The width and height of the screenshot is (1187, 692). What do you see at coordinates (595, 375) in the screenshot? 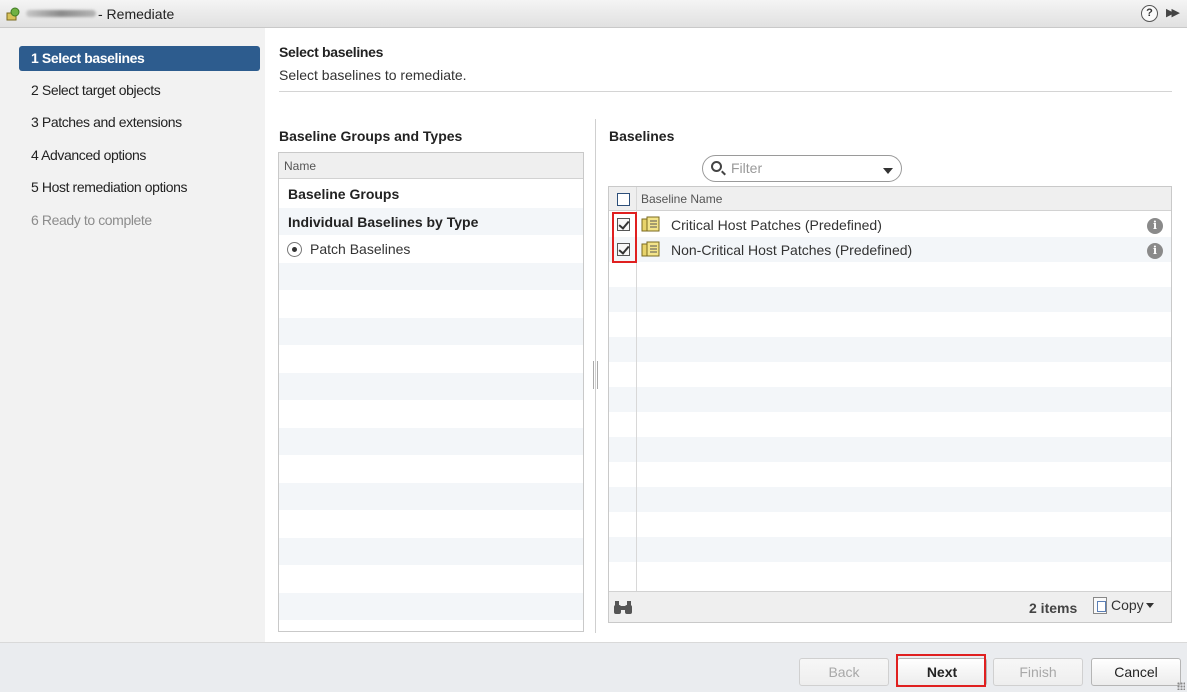
I see `splitter-handle` at bounding box center [595, 375].